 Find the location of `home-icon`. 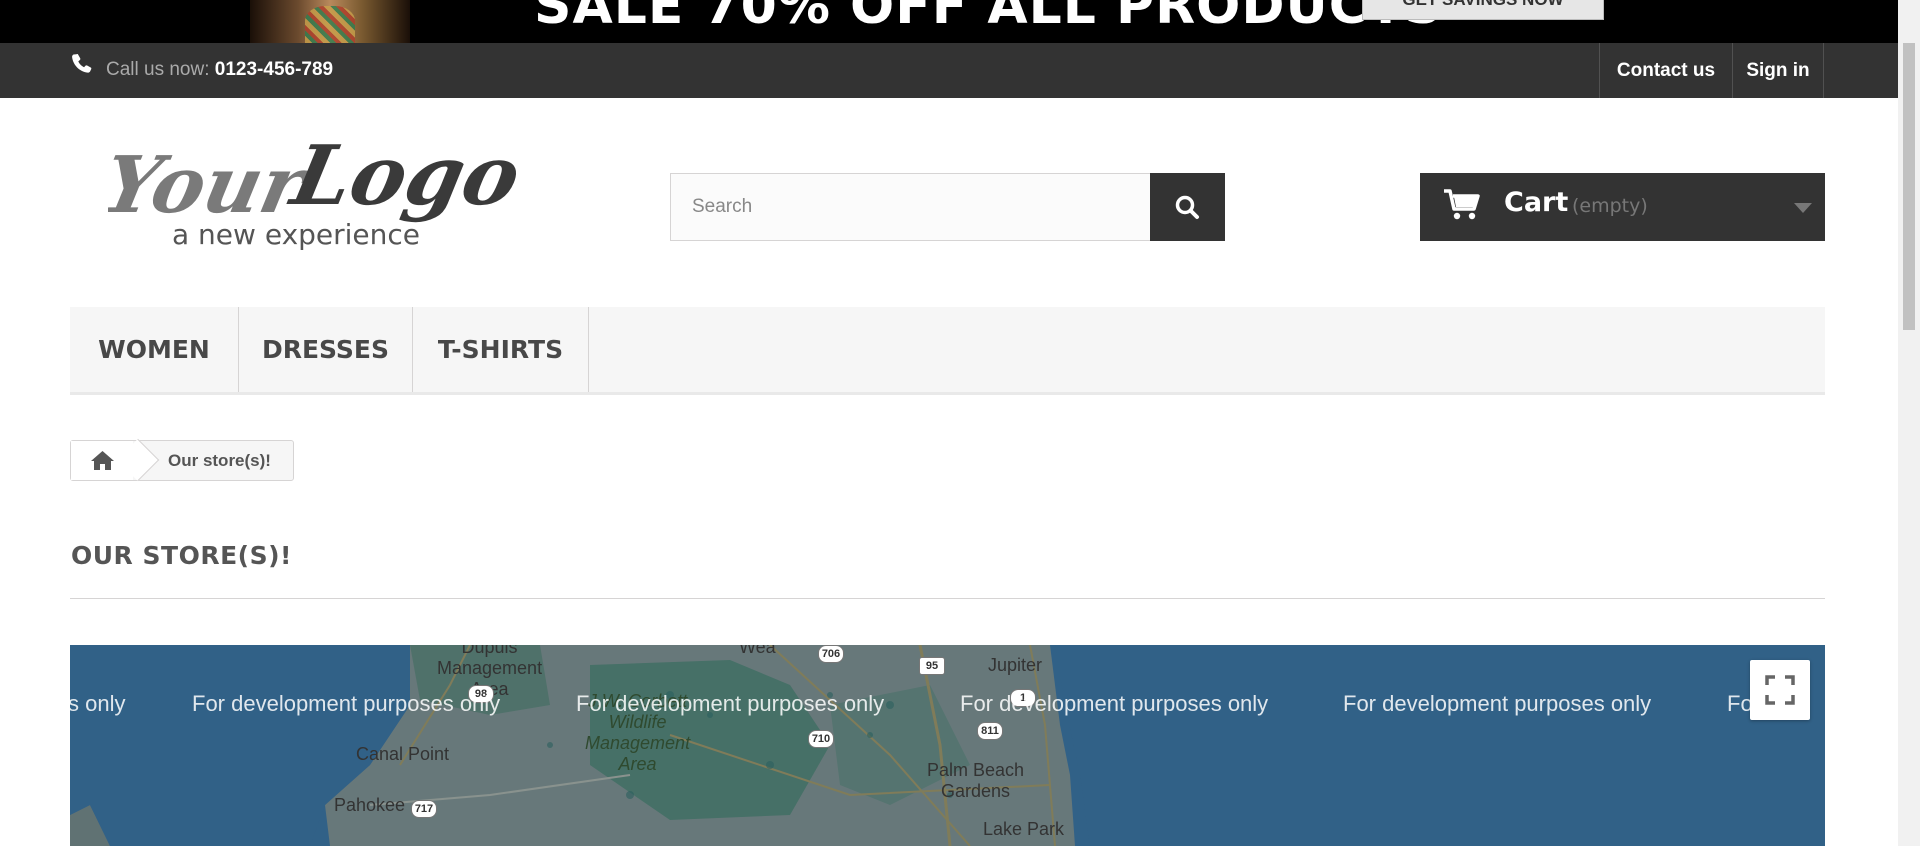

home-icon is located at coordinates (102, 460).